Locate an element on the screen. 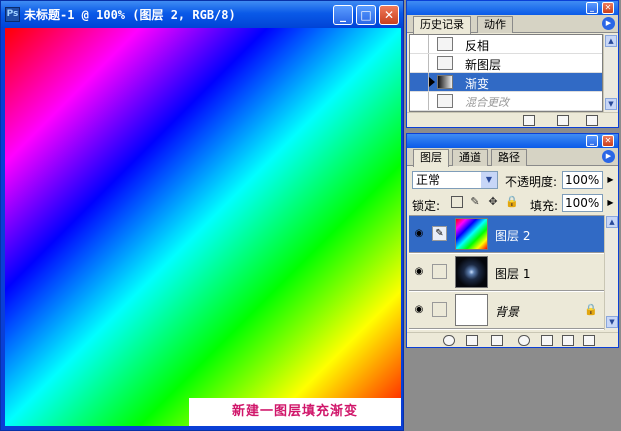  new-group-folder-icon is located at coordinates (547, 340).